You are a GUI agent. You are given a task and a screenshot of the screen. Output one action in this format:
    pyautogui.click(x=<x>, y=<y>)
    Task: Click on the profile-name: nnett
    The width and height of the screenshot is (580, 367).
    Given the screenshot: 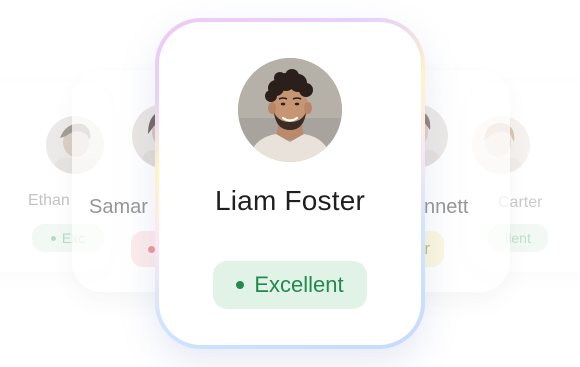 What is the action you would take?
    pyautogui.click(x=446, y=207)
    